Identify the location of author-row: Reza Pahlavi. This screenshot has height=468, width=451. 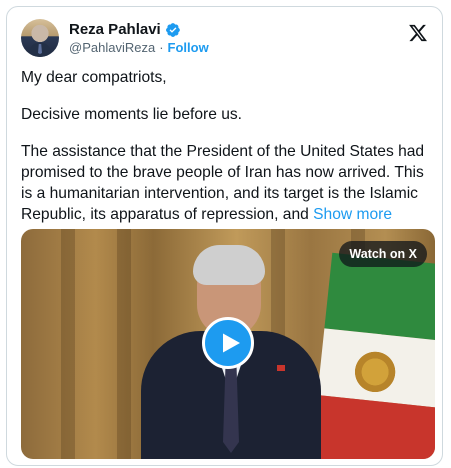
(125, 29).